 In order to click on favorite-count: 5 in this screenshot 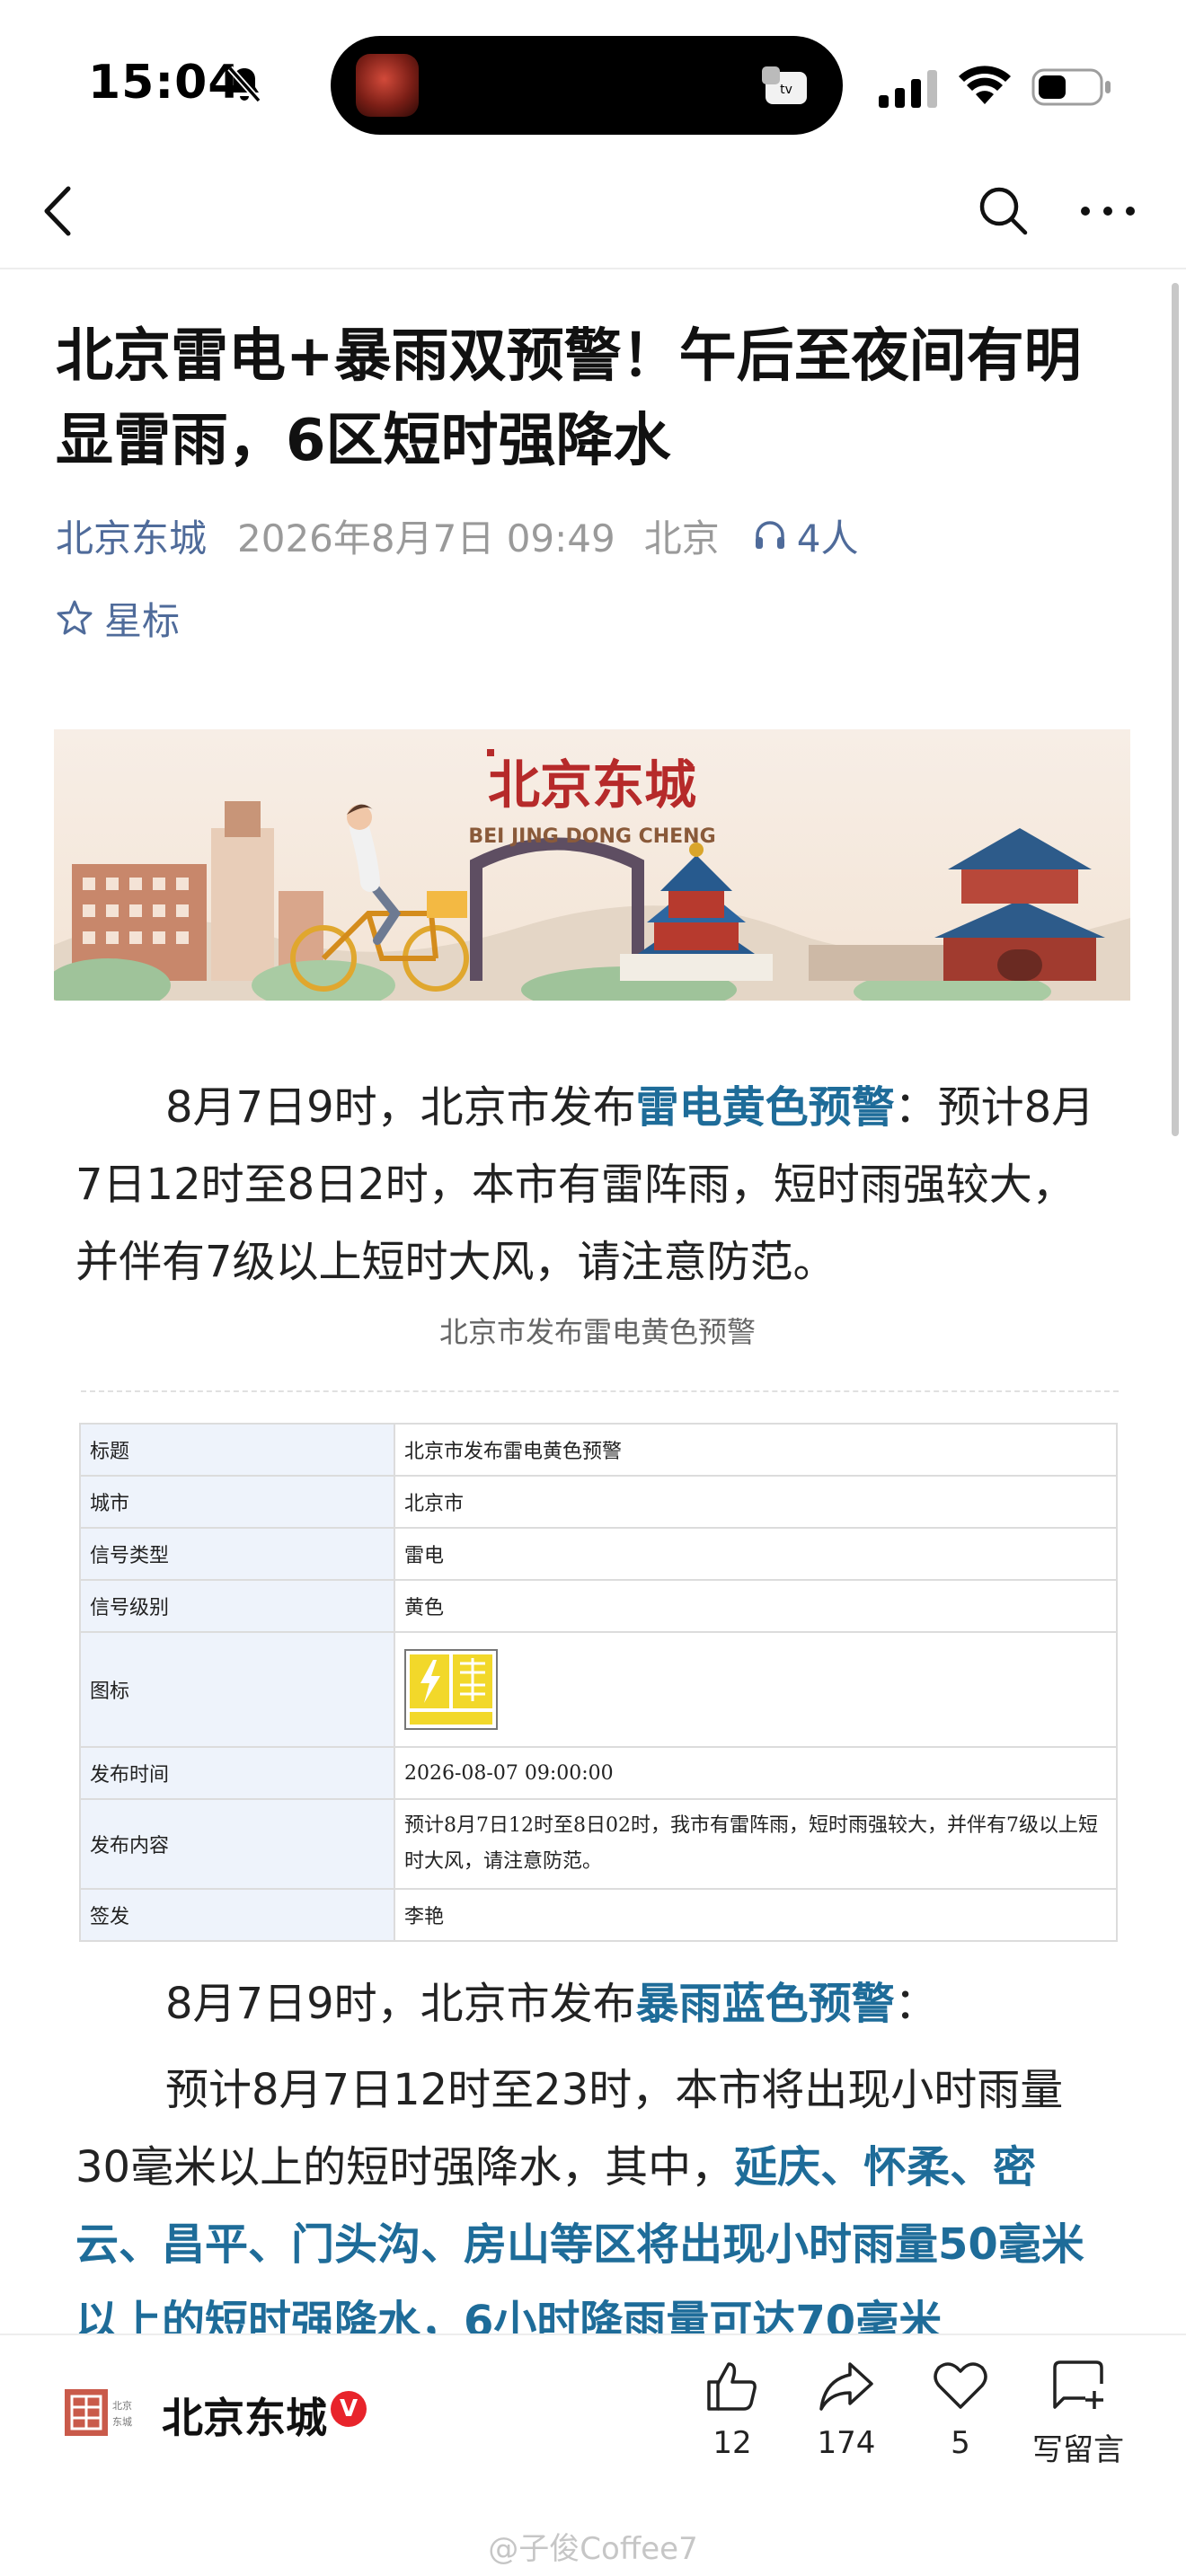, I will do `click(960, 2443)`.